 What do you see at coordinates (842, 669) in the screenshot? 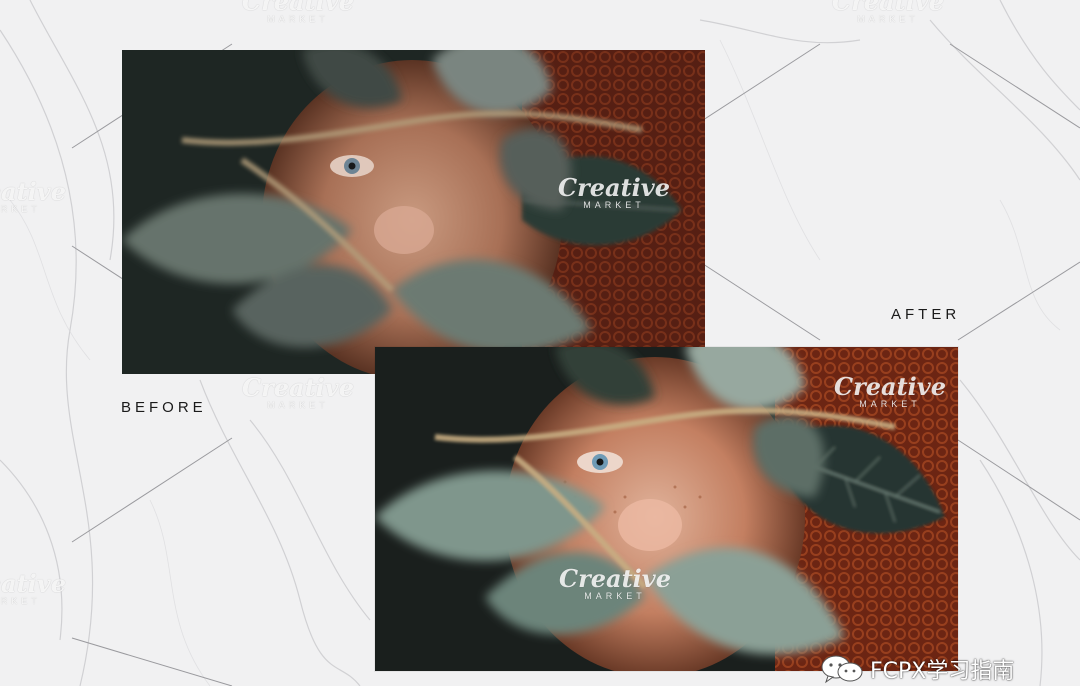
I see `wechat-icon` at bounding box center [842, 669].